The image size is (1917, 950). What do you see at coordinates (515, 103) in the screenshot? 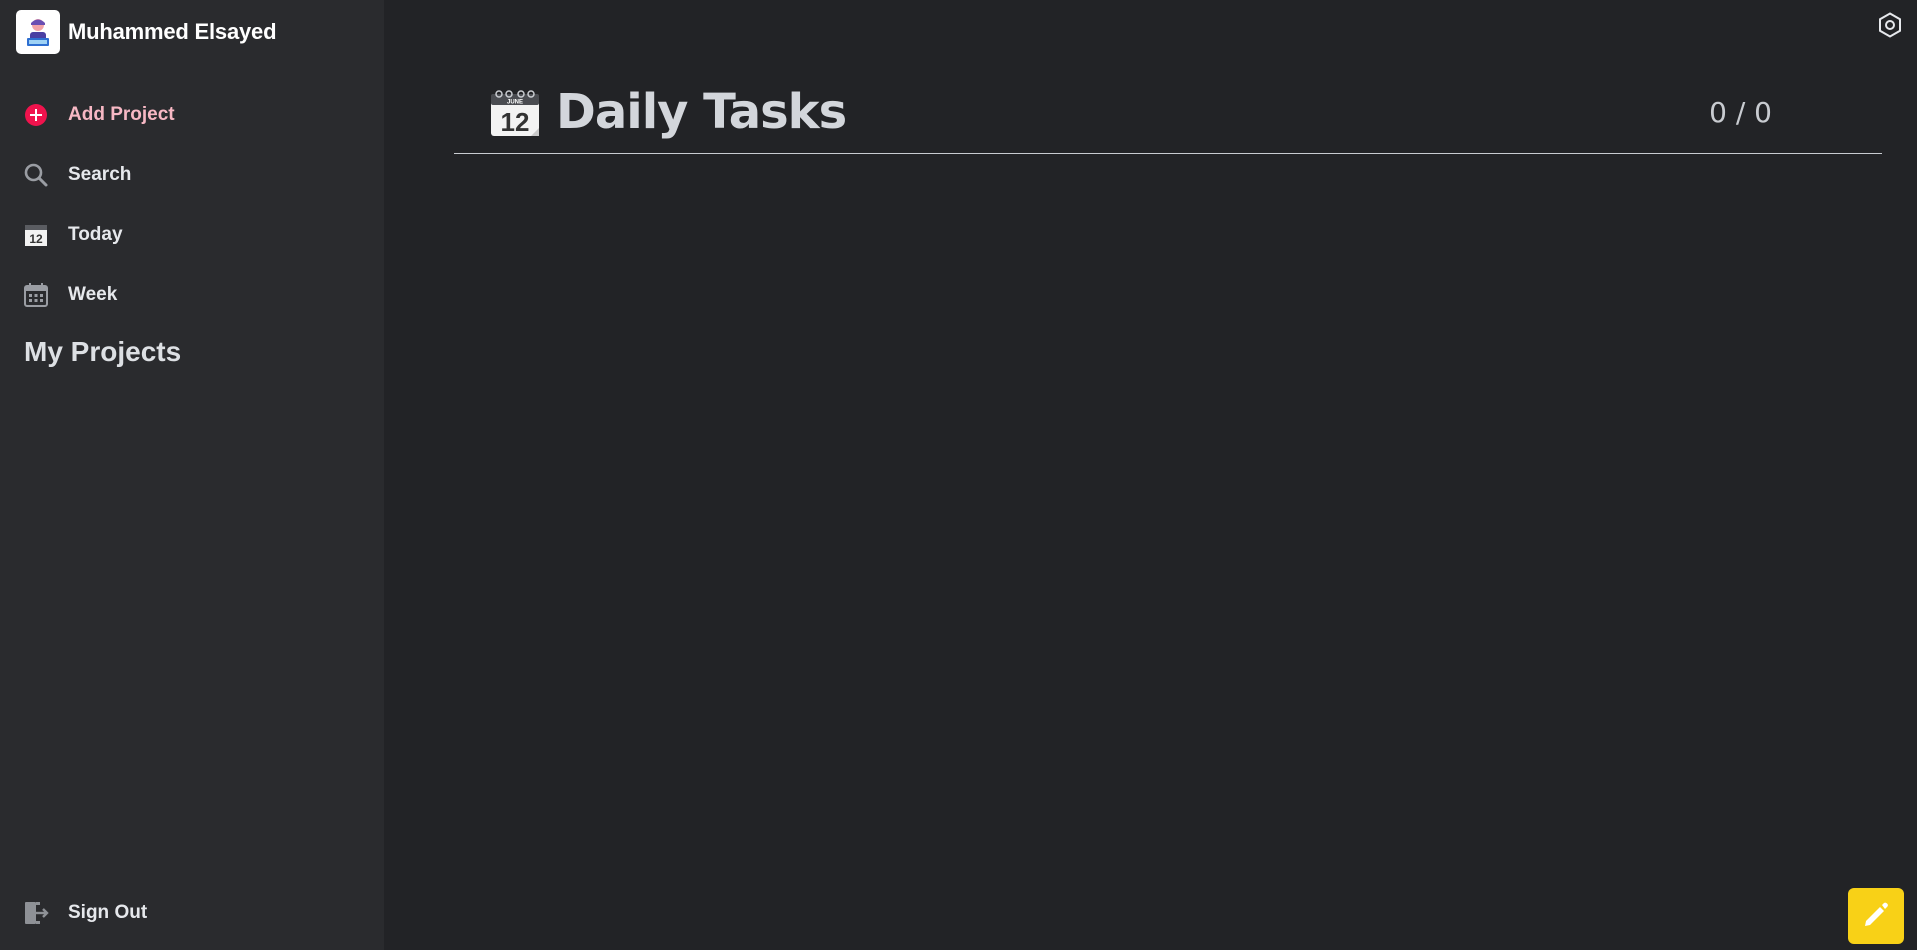
I see `svg-text: JUNE` at bounding box center [515, 103].